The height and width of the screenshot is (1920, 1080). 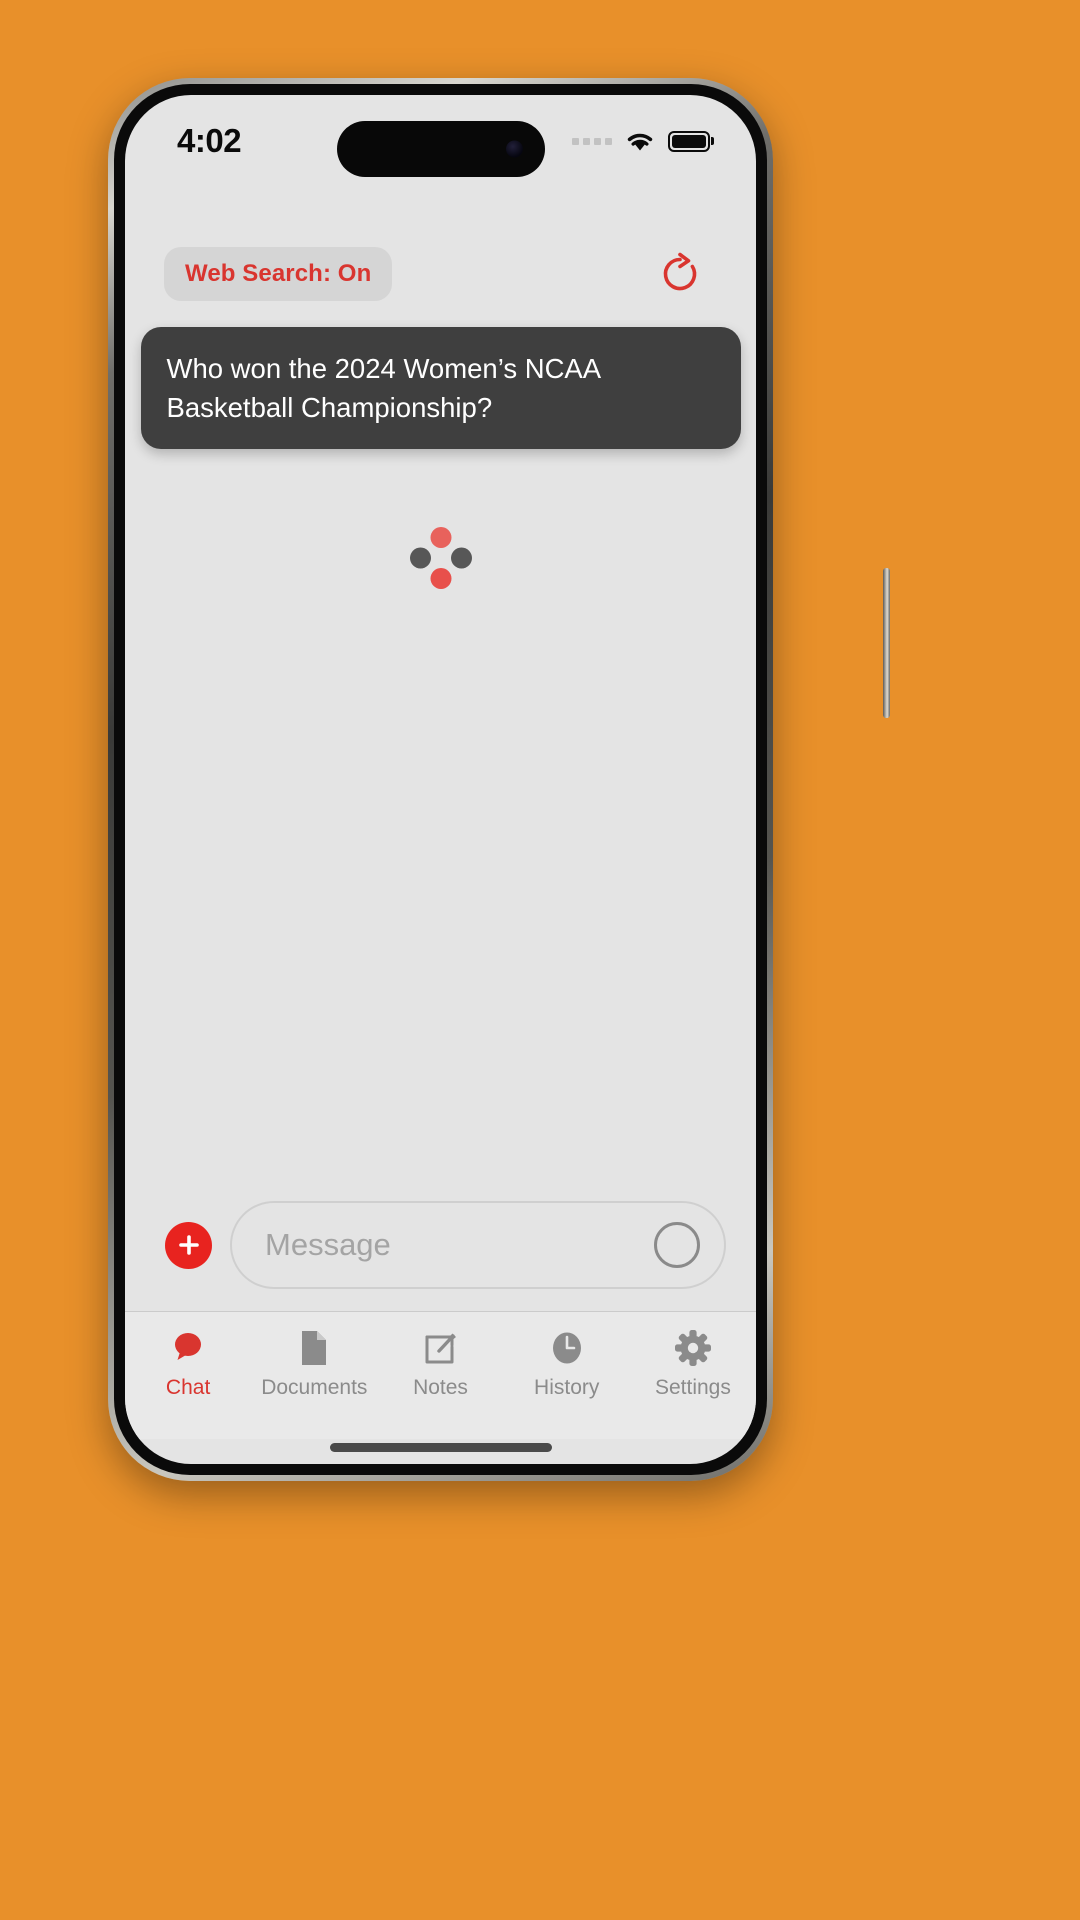 I want to click on tab-history-label: History, so click(x=567, y=1387).